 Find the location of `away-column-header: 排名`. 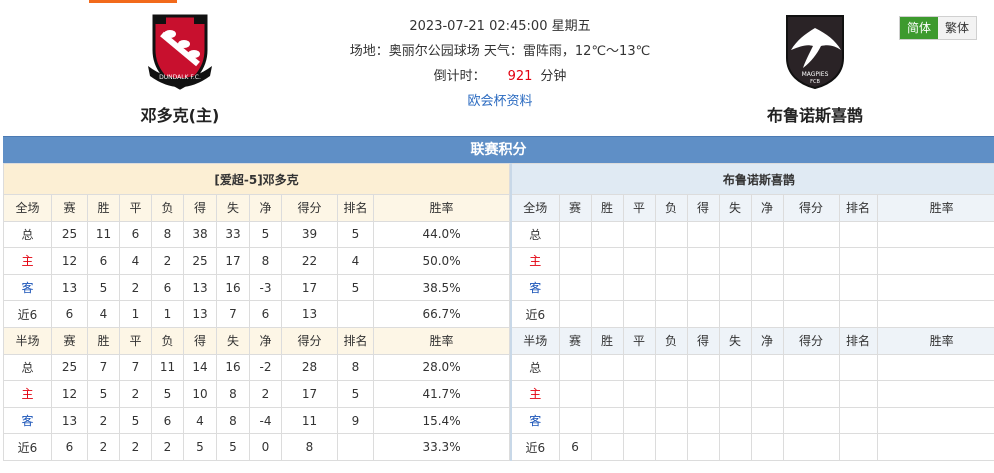

away-column-header: 排名 is located at coordinates (858, 208).